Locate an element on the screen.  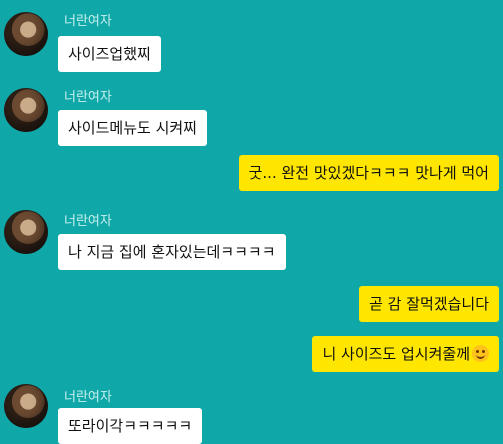
outgoing-message-bubble: 굿... 완전 맛있겠다ㅋㅋㅋ 맛나게 먹어 is located at coordinates (368, 173).